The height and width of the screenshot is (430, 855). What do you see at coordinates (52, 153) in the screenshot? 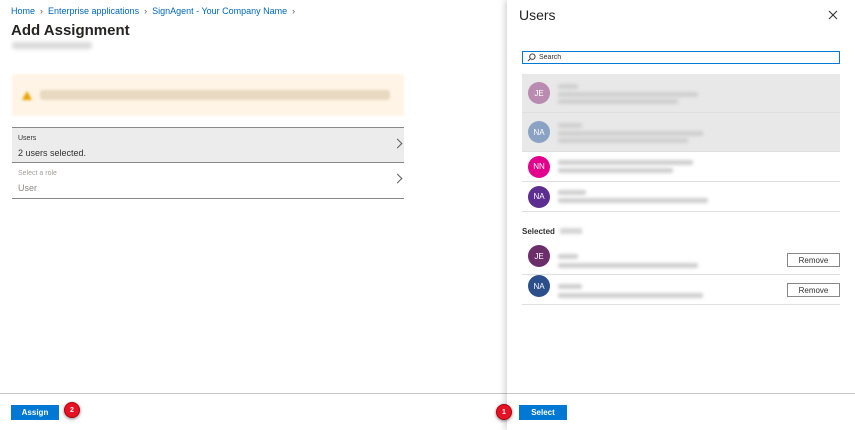
I see `users-row-value: 2 users selected.` at bounding box center [52, 153].